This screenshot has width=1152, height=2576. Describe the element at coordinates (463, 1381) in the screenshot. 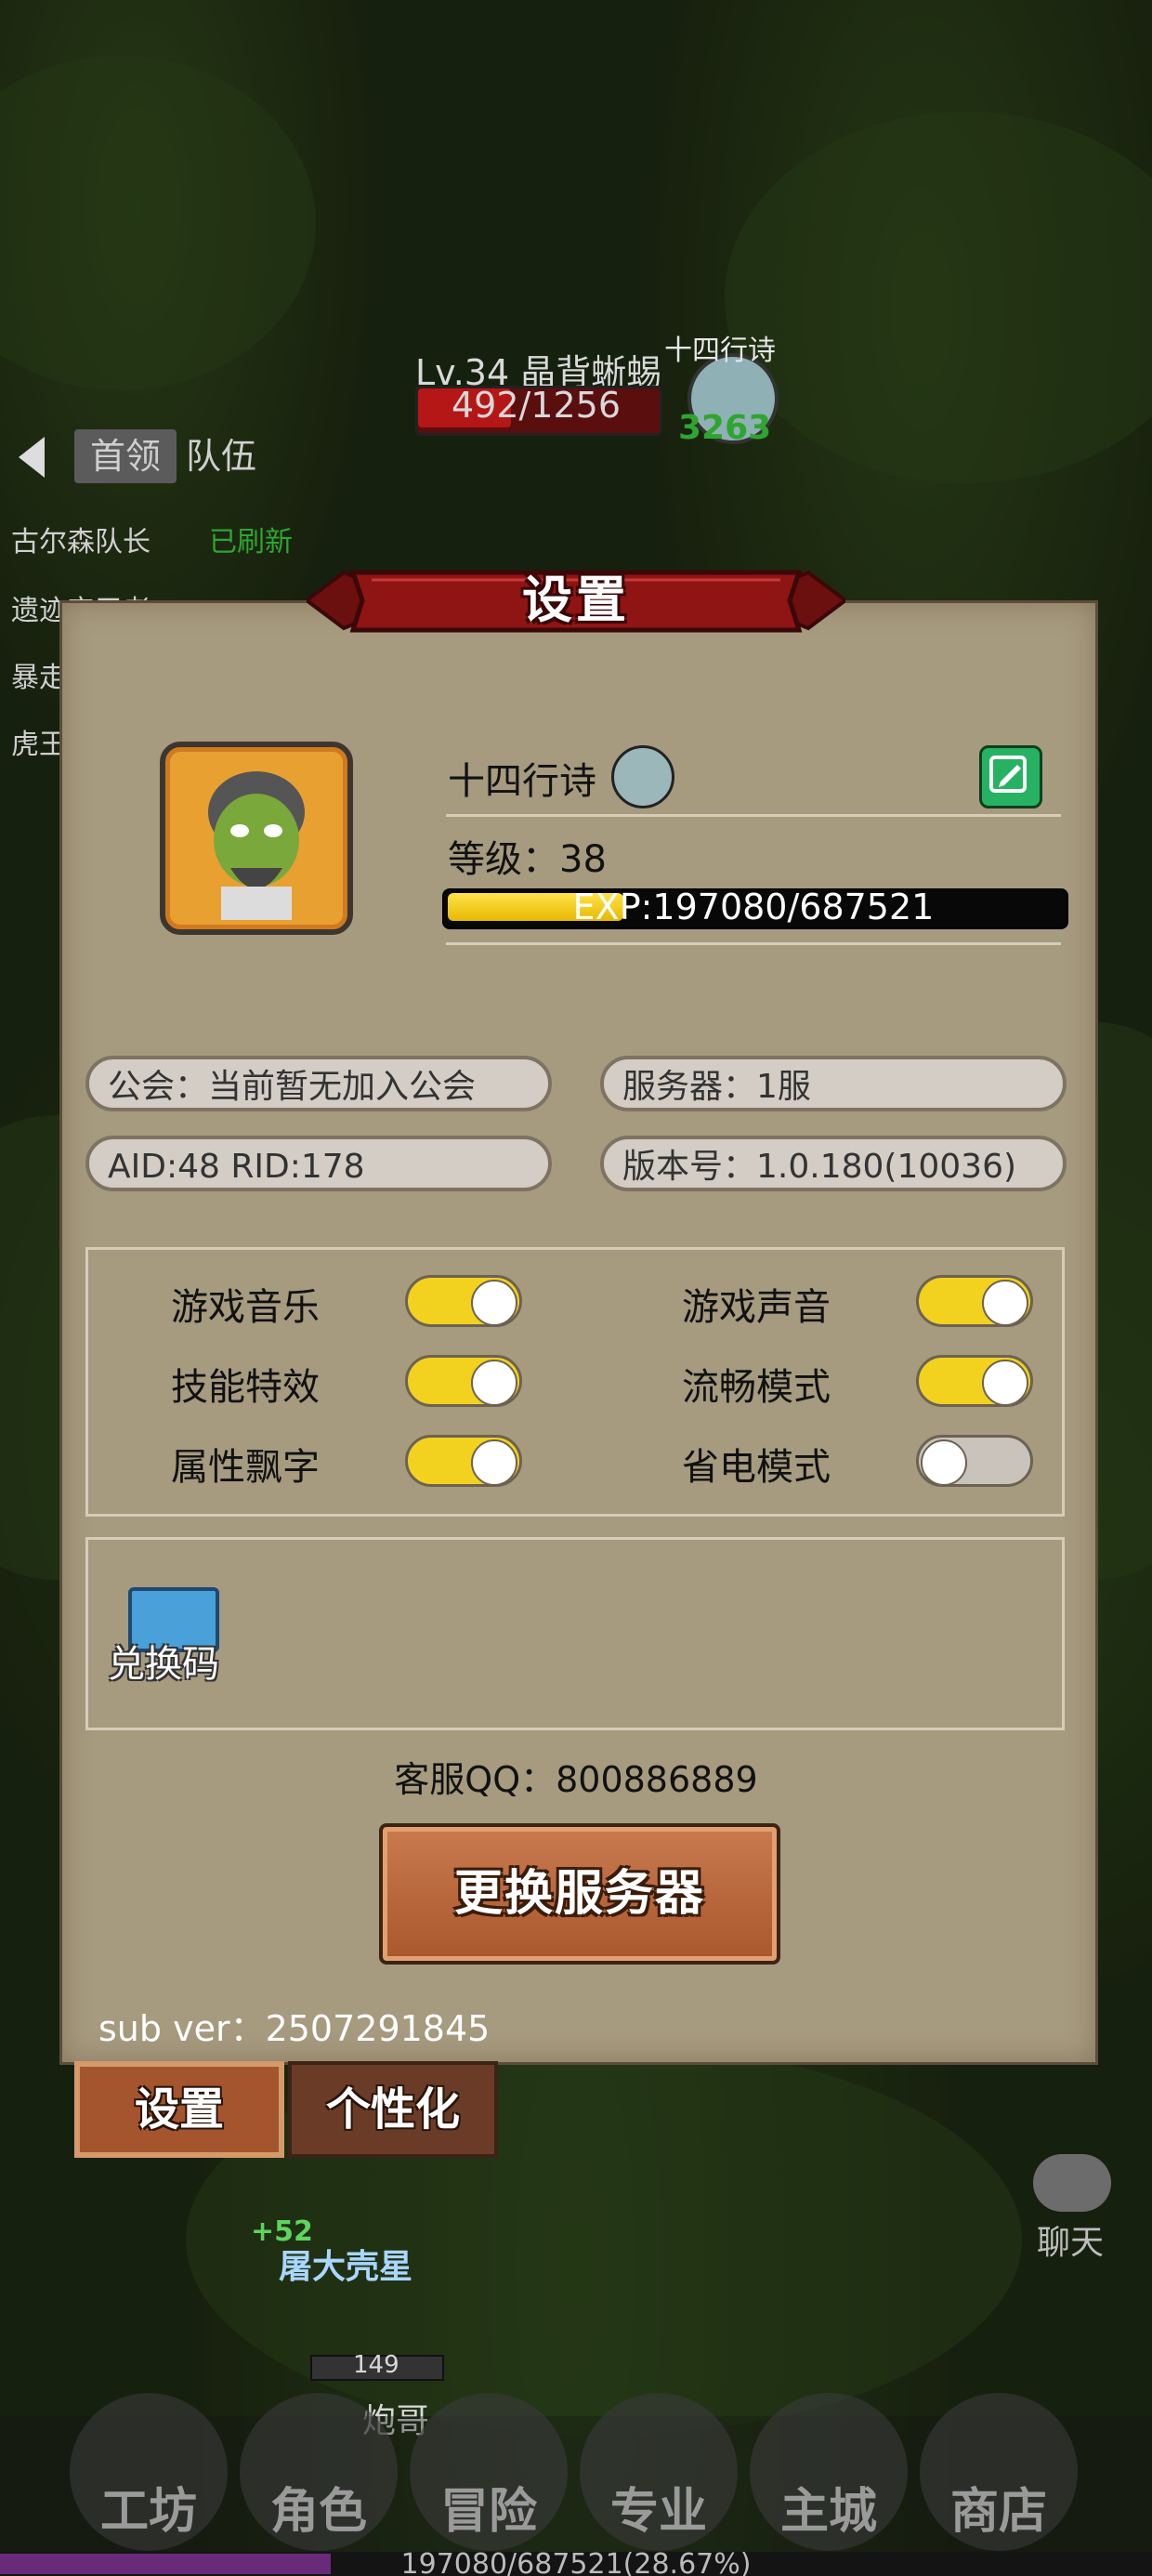

I see `toggle-skill-effects` at that location.